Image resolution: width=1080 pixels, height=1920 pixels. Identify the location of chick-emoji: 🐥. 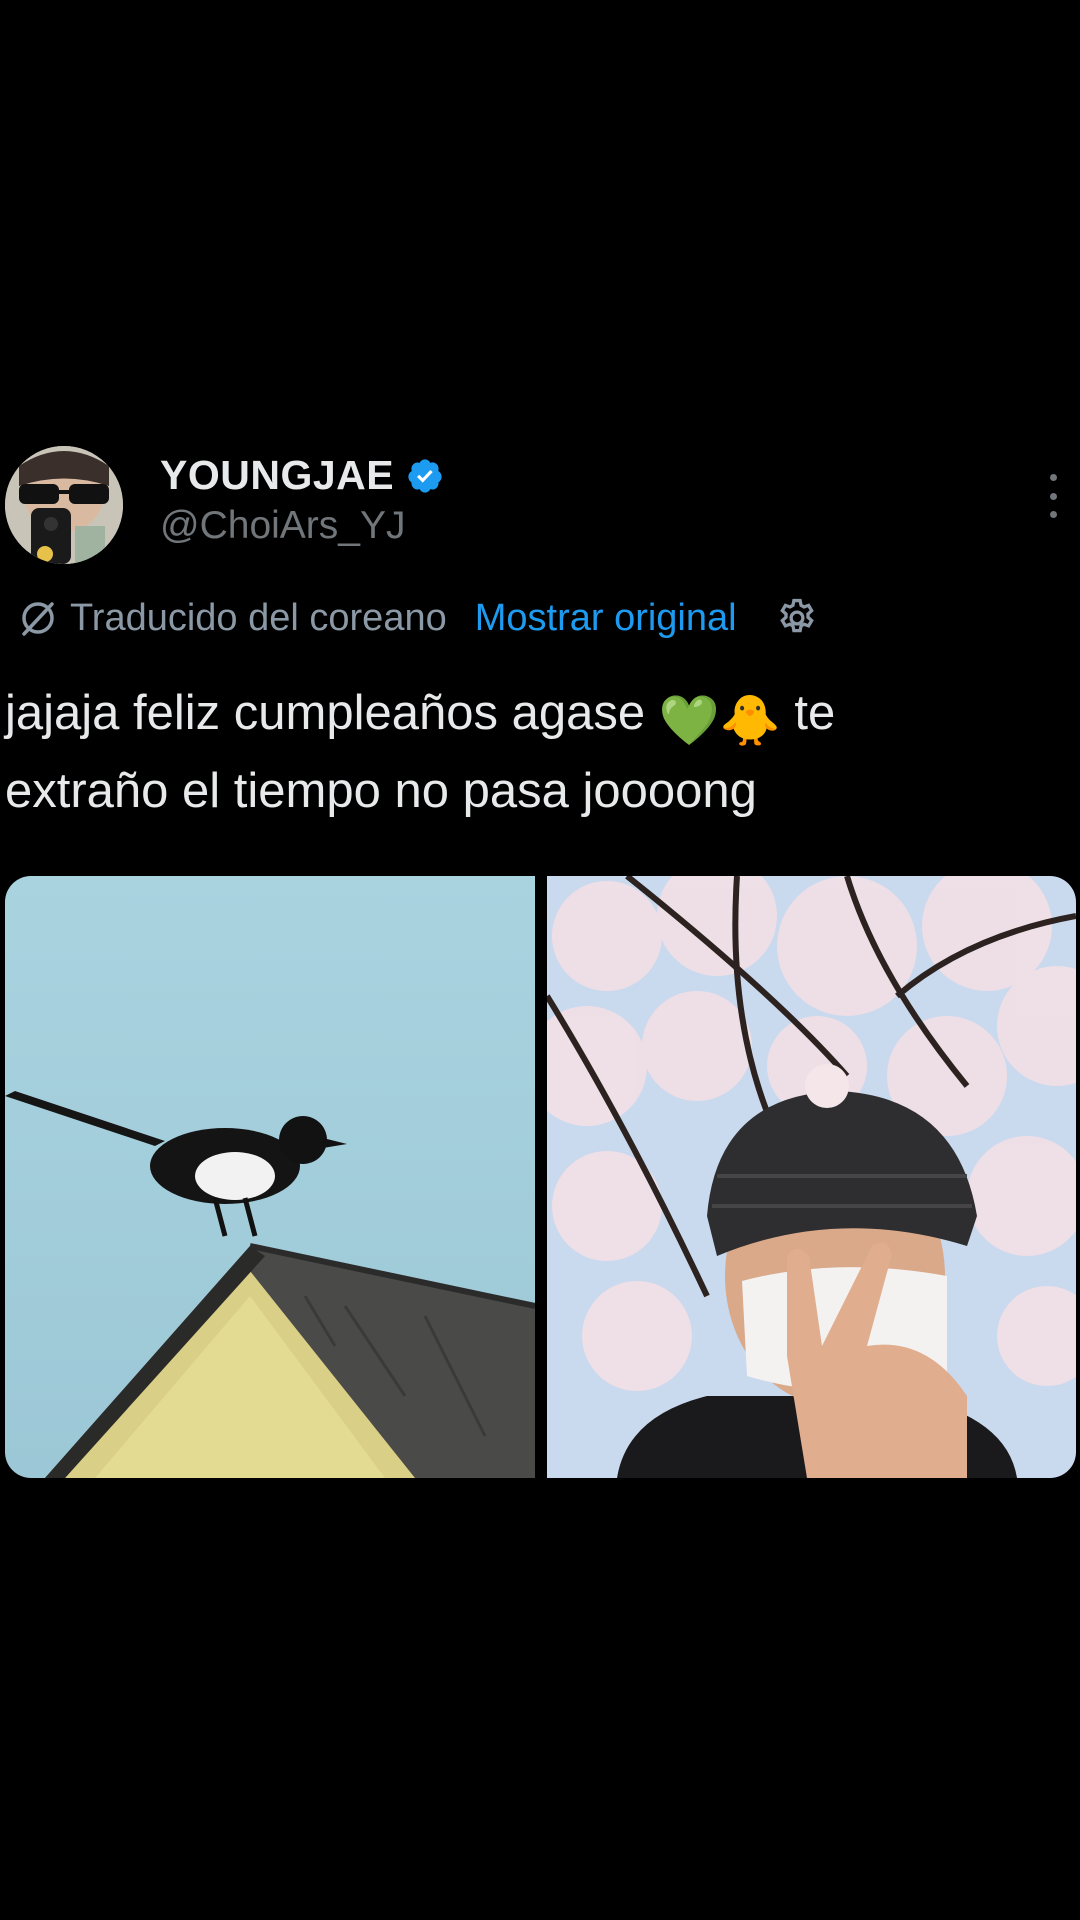
(750, 721).